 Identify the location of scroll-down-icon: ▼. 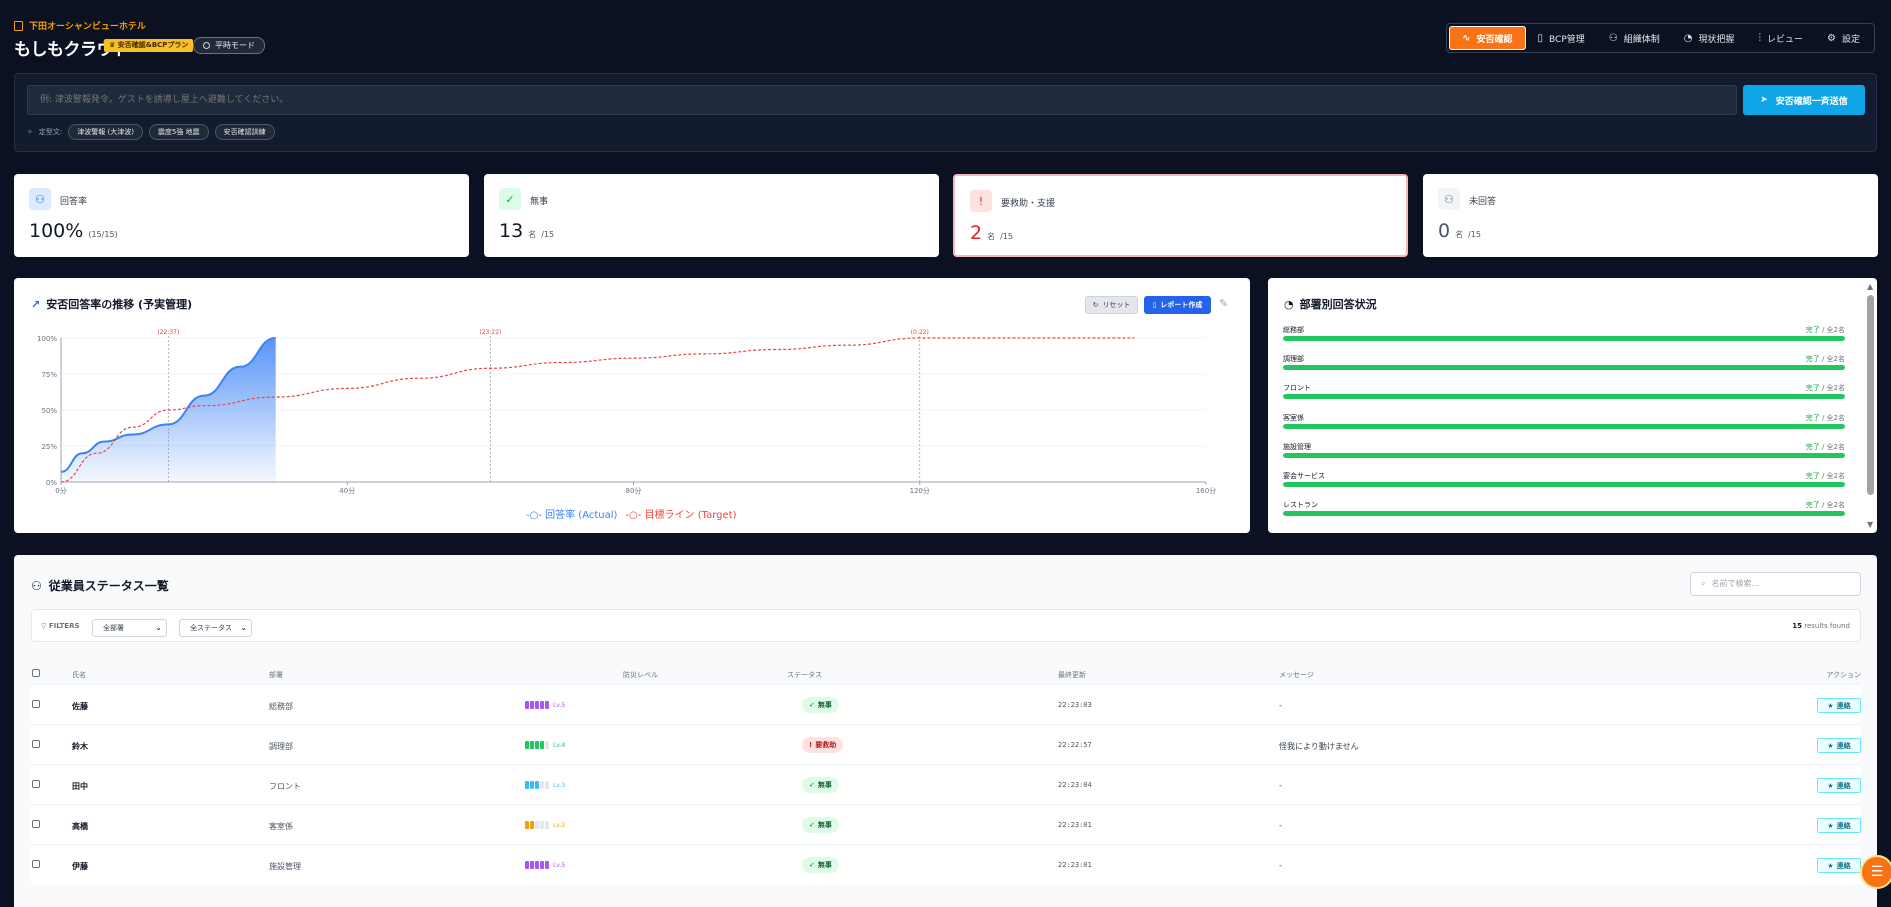
(1870, 524).